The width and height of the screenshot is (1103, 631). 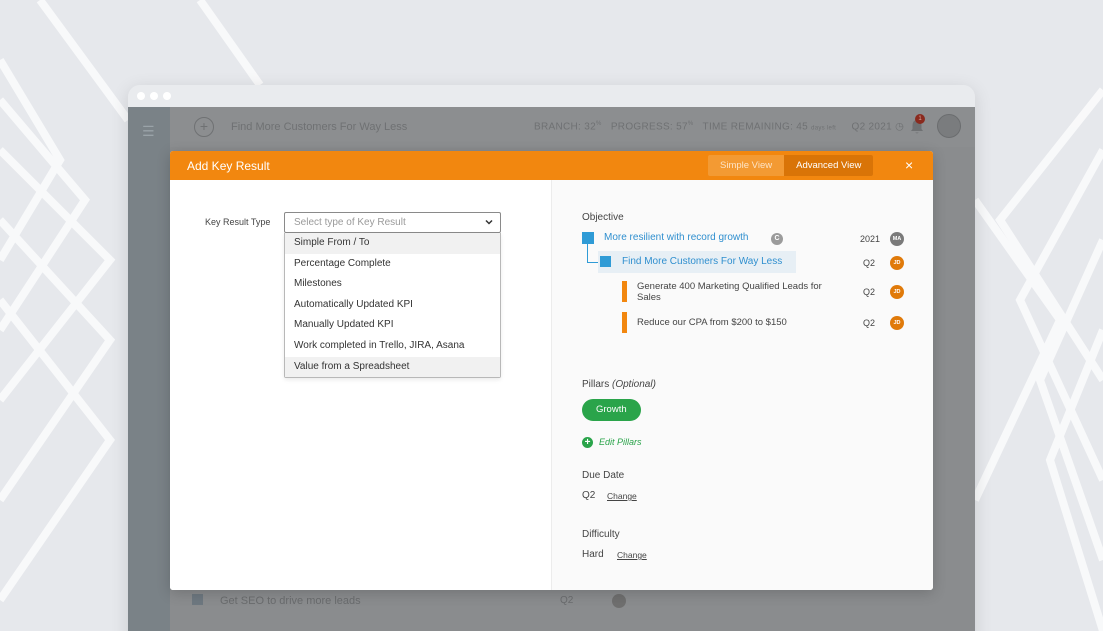 I want to click on difficulty-label: Difficulty, so click(x=601, y=534).